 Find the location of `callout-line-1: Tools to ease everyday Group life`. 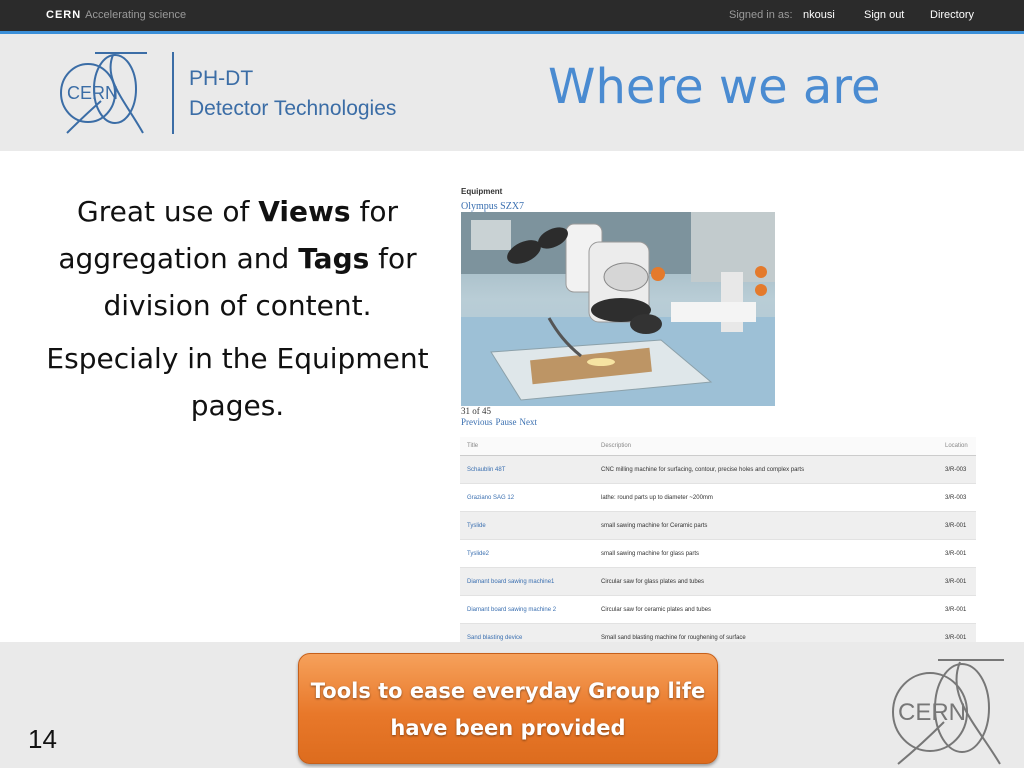

callout-line-1: Tools to ease everyday Group life is located at coordinates (508, 691).